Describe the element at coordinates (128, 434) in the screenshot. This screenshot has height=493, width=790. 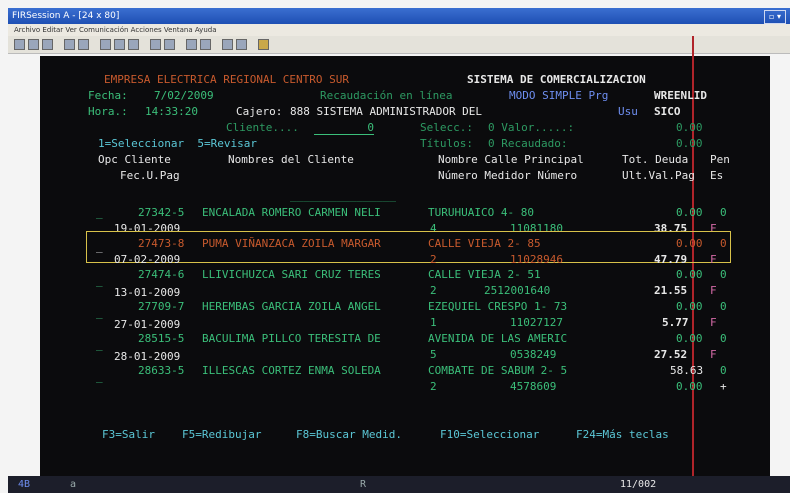
I see `f3-exit-key: F3=Salir` at that location.